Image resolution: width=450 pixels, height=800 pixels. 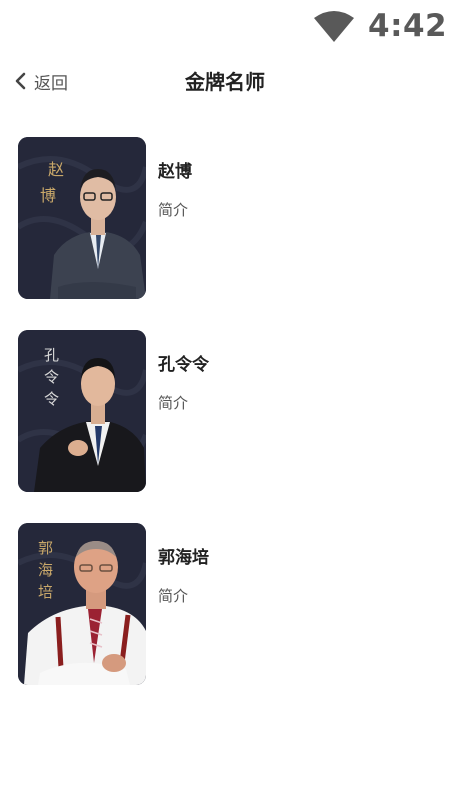 What do you see at coordinates (45, 592) in the screenshot?
I see `calligraphy-char: 培` at bounding box center [45, 592].